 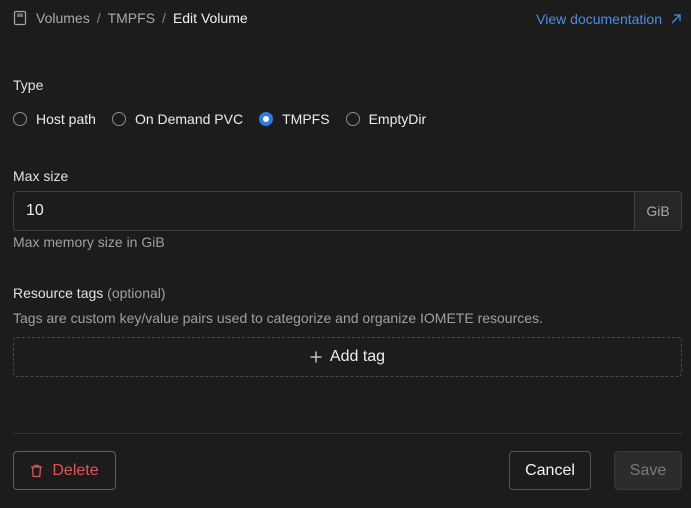 I want to click on breadcrumb: Volumes / TMPFS / Edit Volume, so click(x=130, y=18).